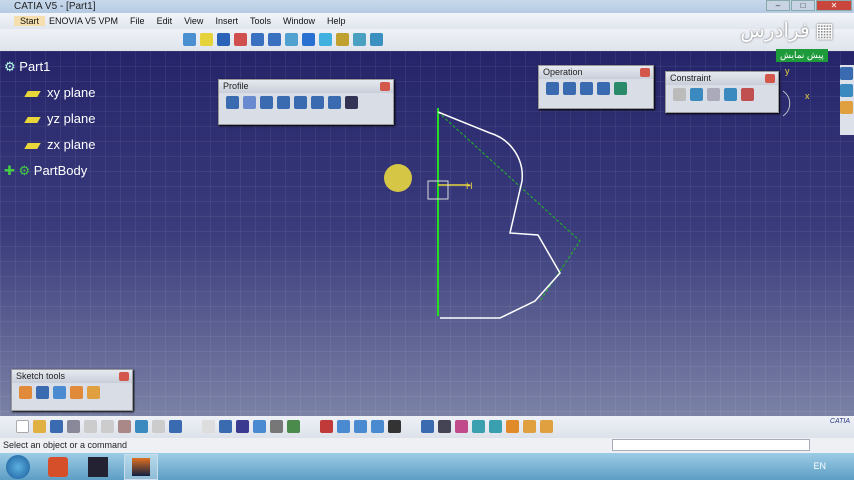 This screenshot has width=854, height=480. Describe the element at coordinates (846, 90) in the screenshot. I see `exit-workbench-icon` at that location.